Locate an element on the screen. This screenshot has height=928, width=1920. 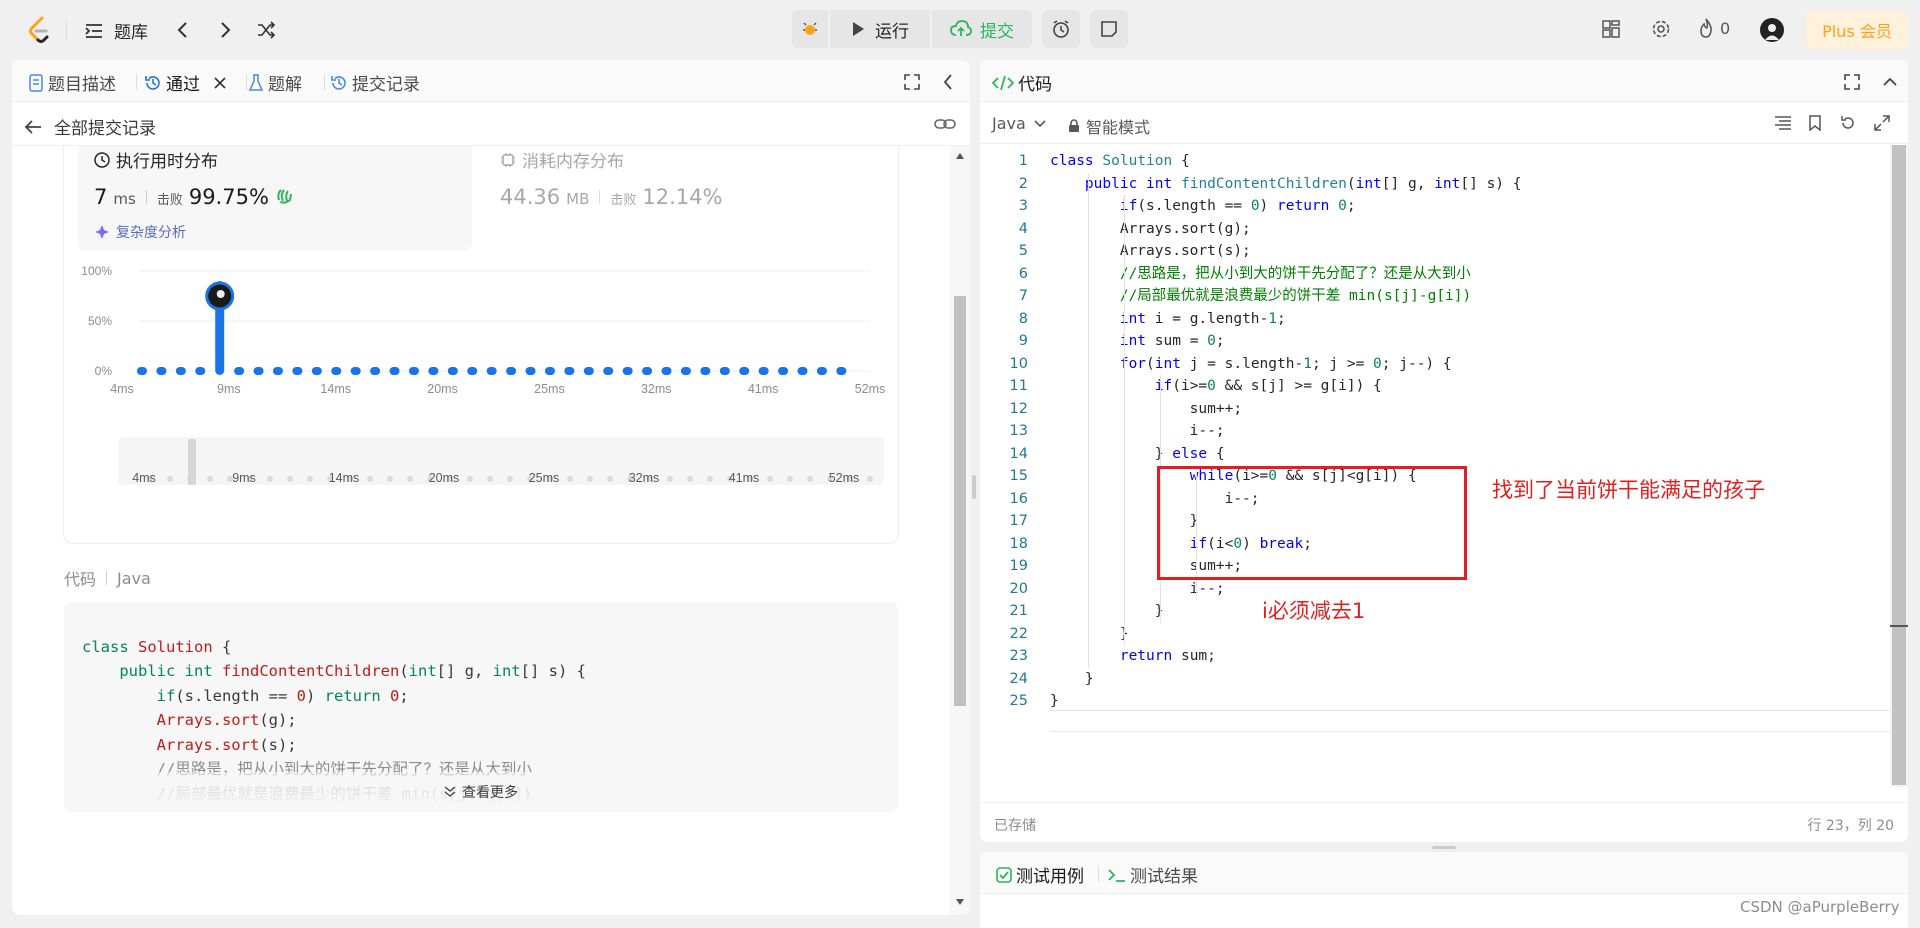
run-button: 运行 is located at coordinates (880, 29).